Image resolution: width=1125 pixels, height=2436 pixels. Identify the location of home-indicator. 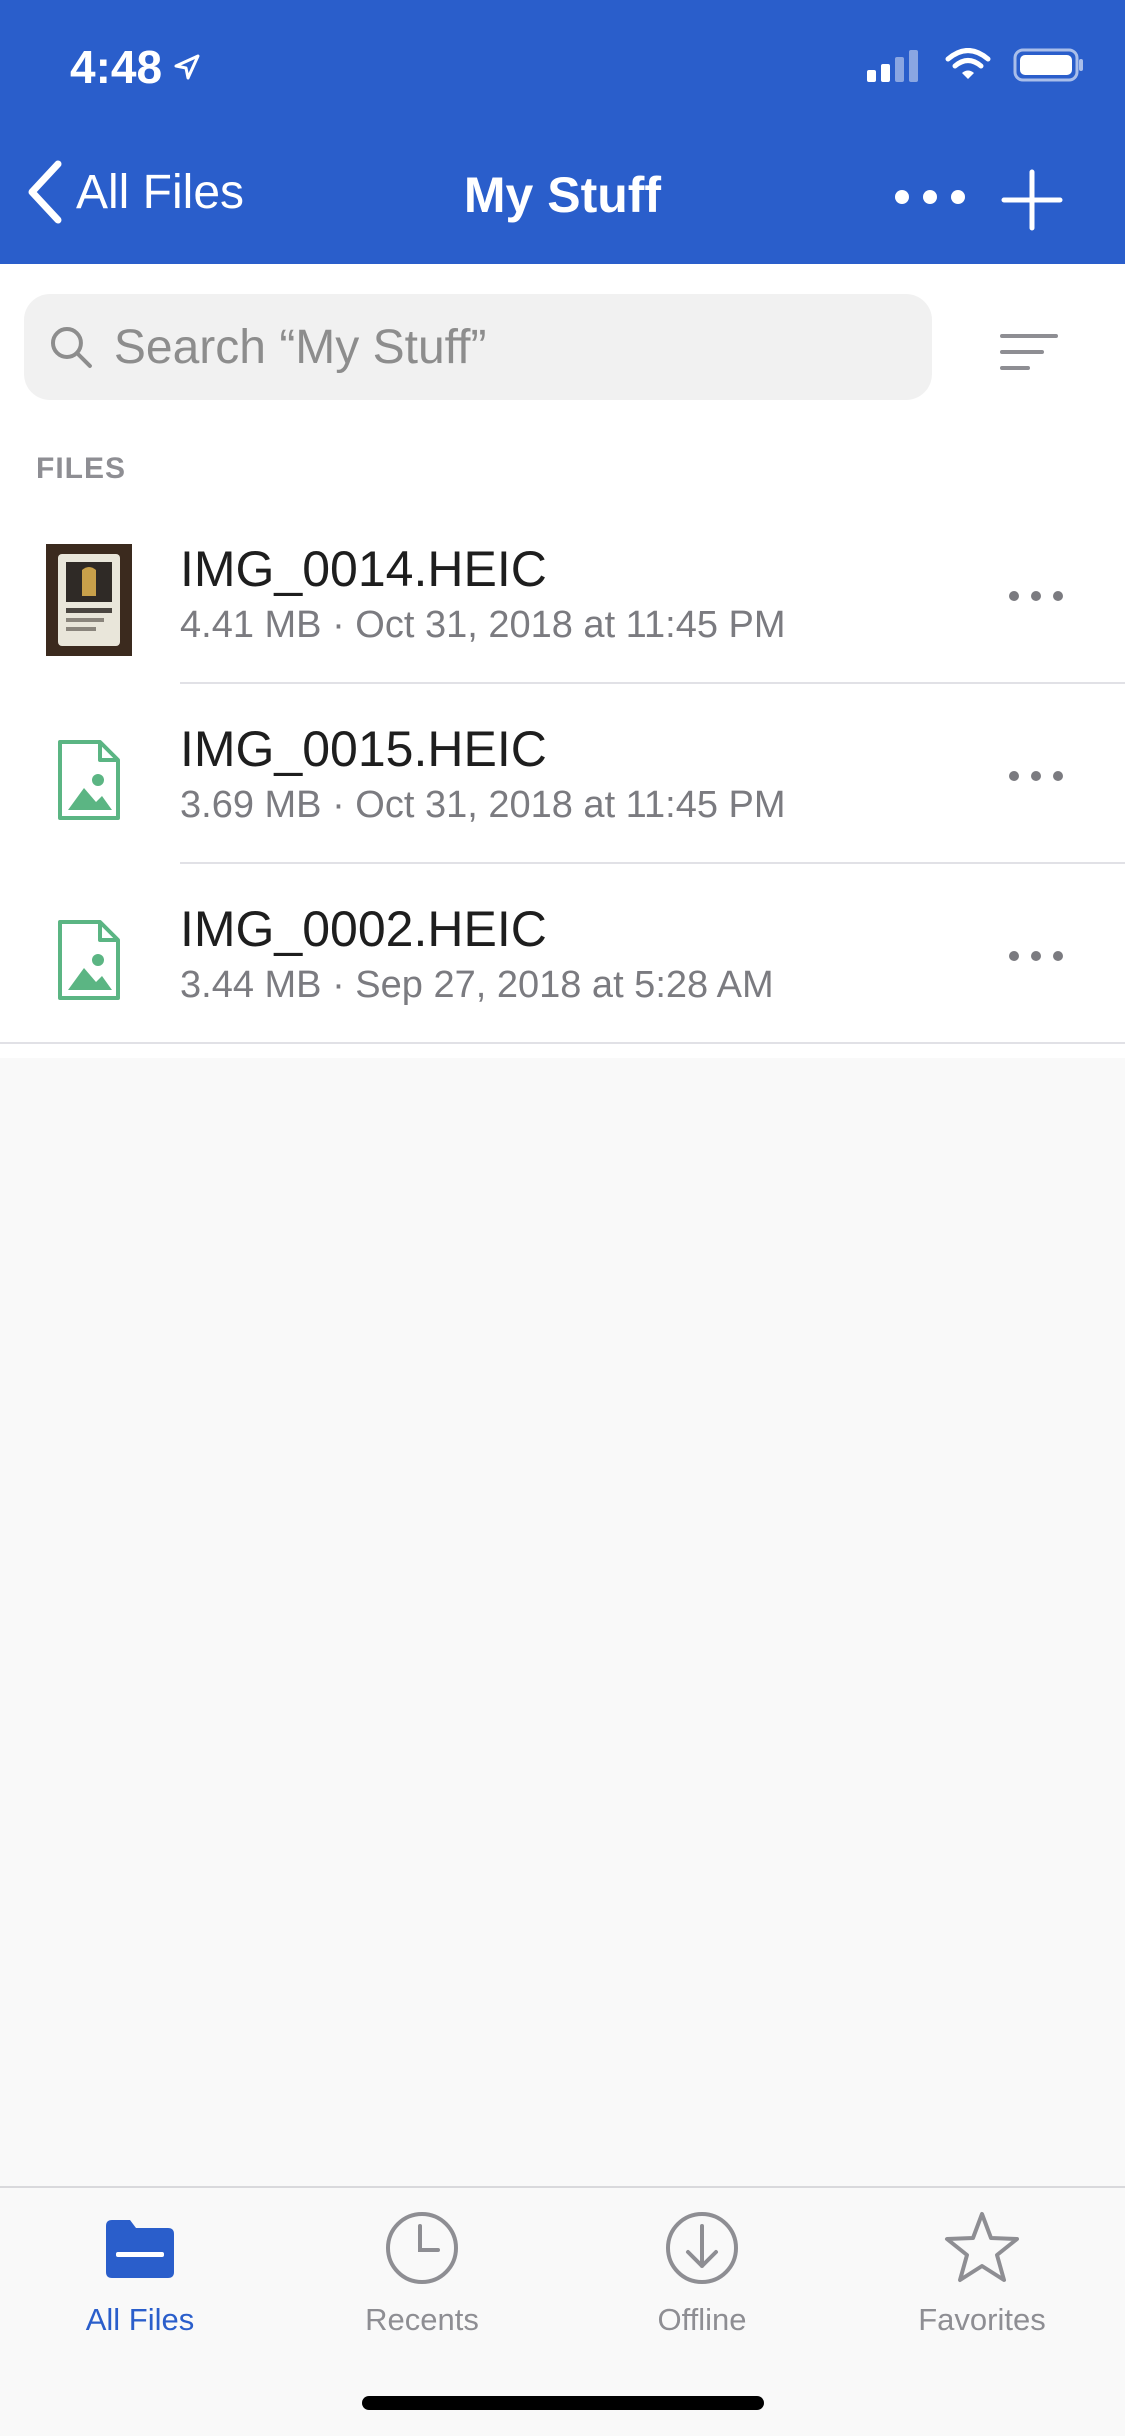
(563, 2403).